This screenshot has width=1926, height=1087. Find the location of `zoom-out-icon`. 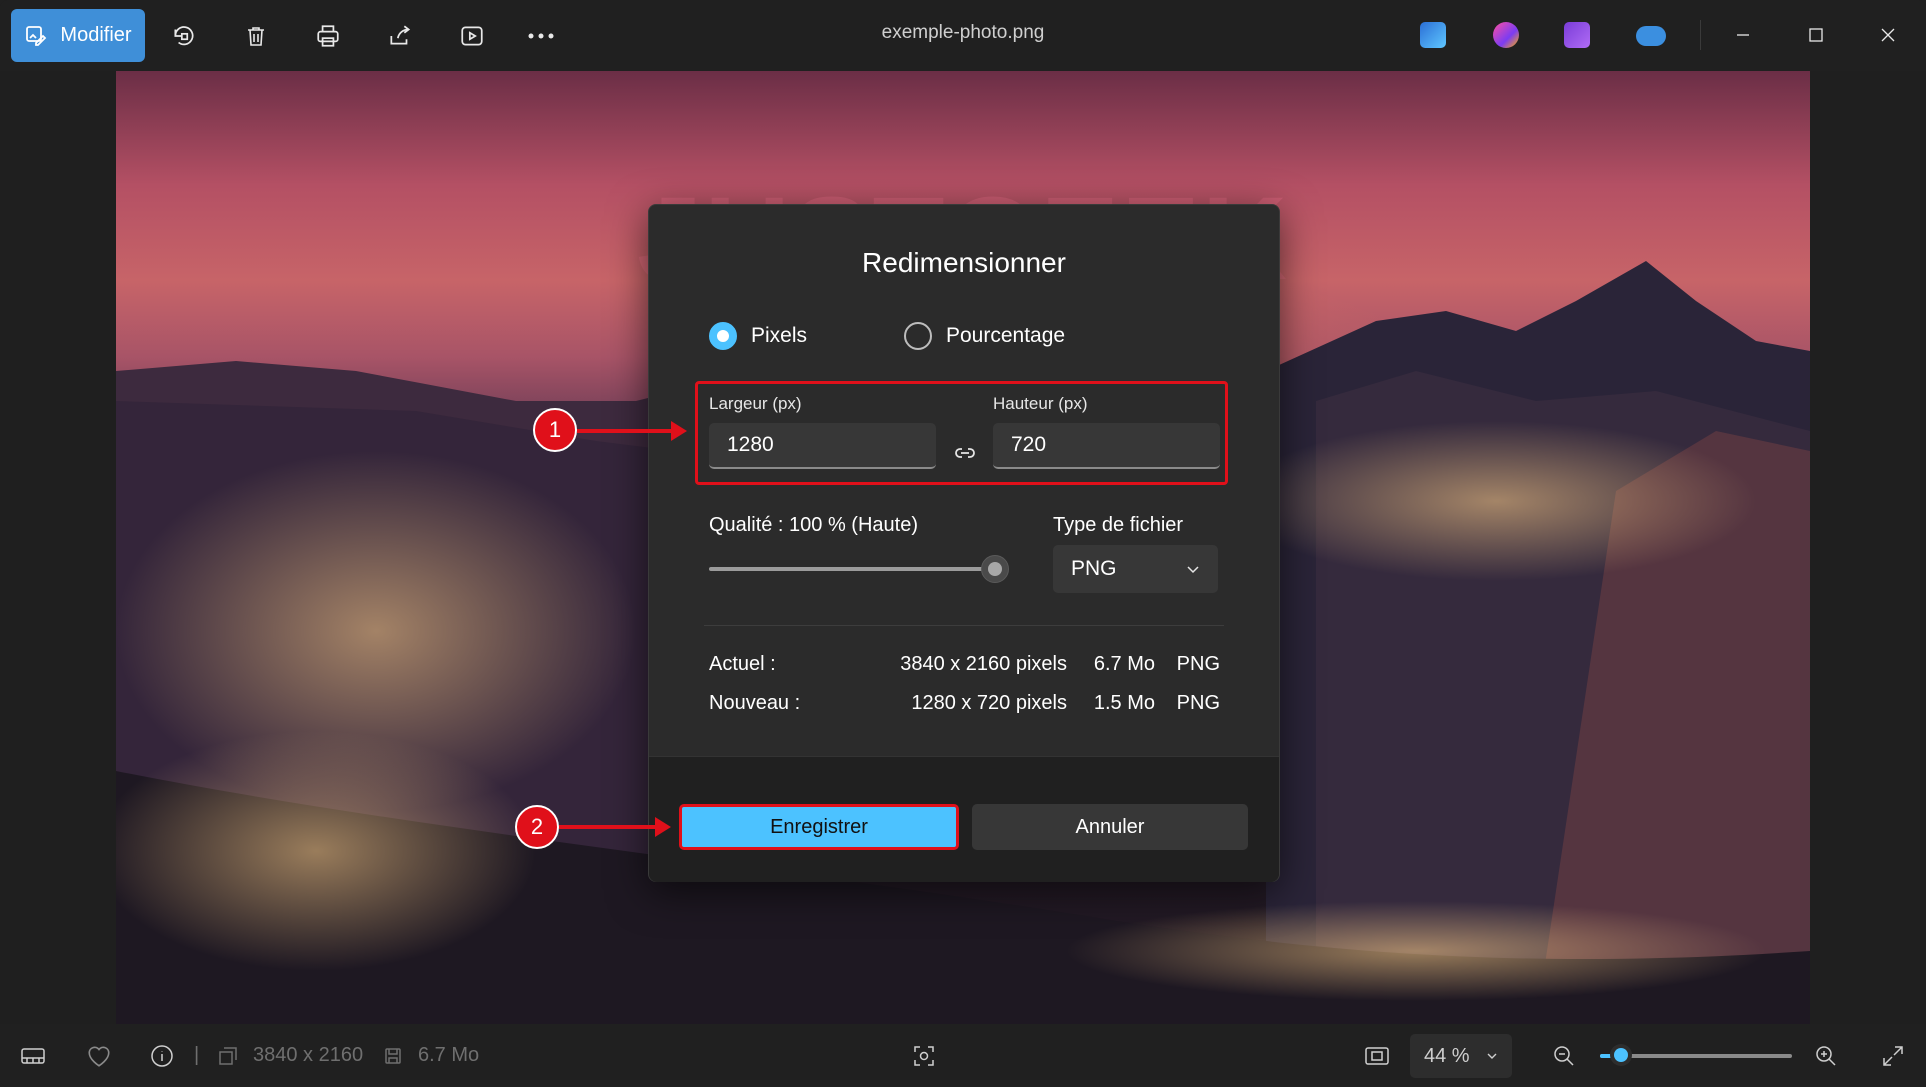

zoom-out-icon is located at coordinates (1564, 1055).